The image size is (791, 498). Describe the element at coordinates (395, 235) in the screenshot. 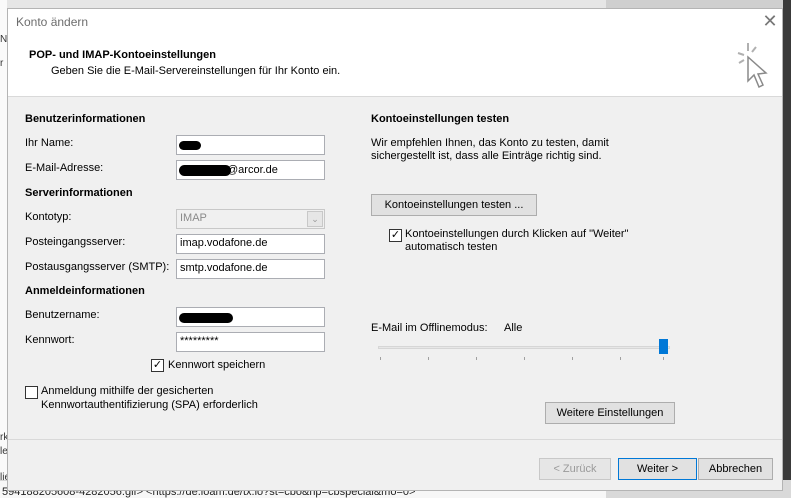

I see `auto-test-checkbox: ✓` at that location.